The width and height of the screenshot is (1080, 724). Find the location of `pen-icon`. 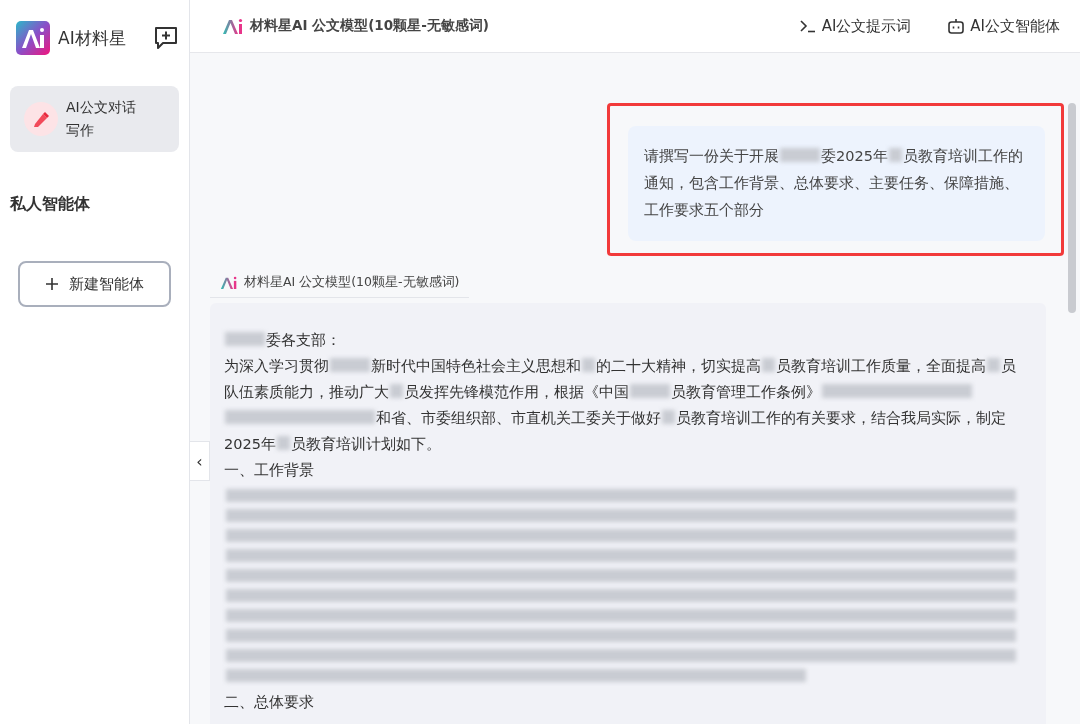

pen-icon is located at coordinates (41, 119).